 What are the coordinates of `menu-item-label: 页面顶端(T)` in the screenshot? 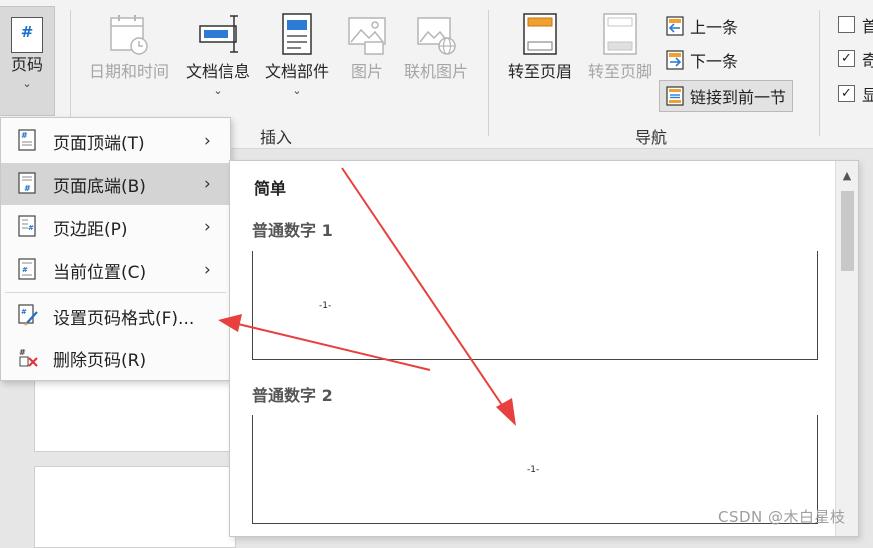 It's located at (99, 143).